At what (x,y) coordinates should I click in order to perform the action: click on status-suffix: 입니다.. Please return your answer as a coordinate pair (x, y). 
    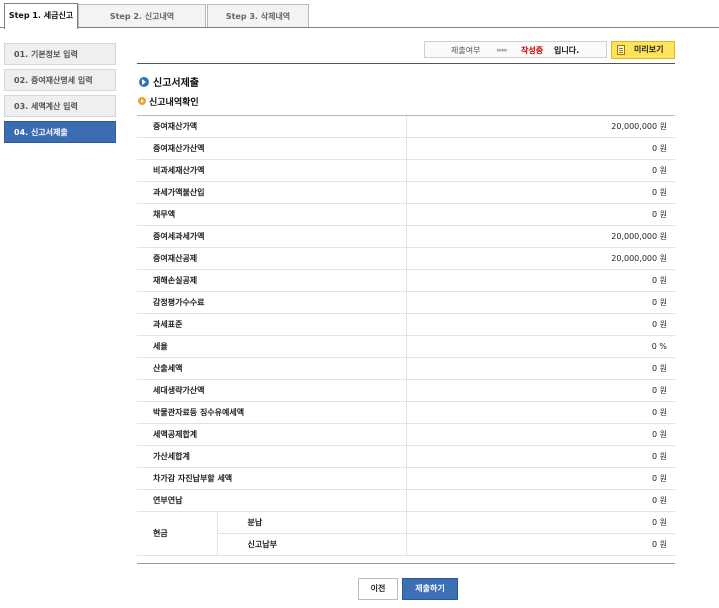
    Looking at the image, I should click on (567, 50).